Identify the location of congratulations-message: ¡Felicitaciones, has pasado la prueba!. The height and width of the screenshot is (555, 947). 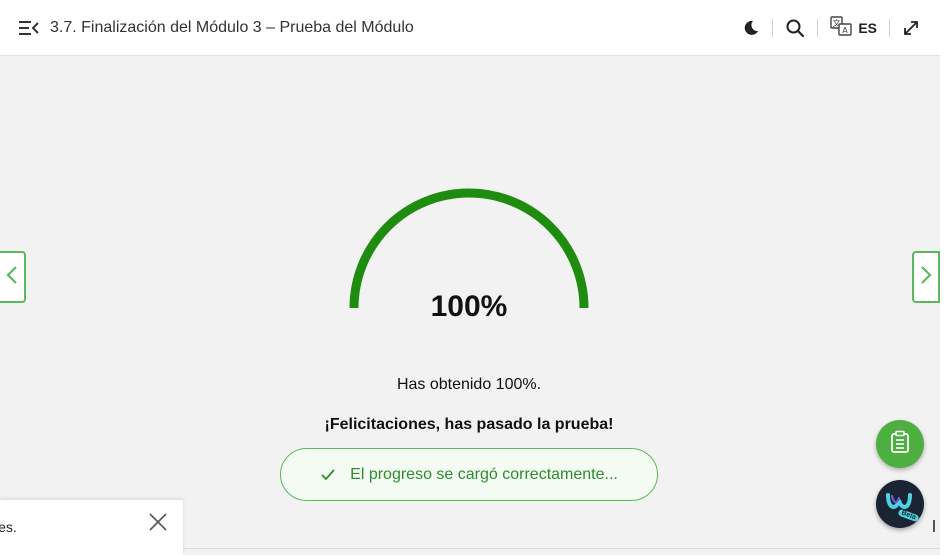
(469, 424).